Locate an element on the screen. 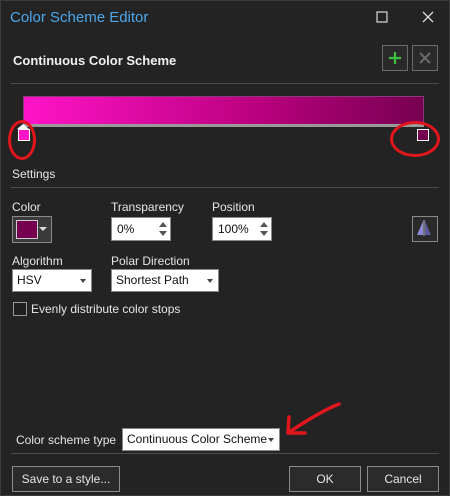 The height and width of the screenshot is (496, 450). scheme-heading: Continuous Color Scheme is located at coordinates (95, 60).